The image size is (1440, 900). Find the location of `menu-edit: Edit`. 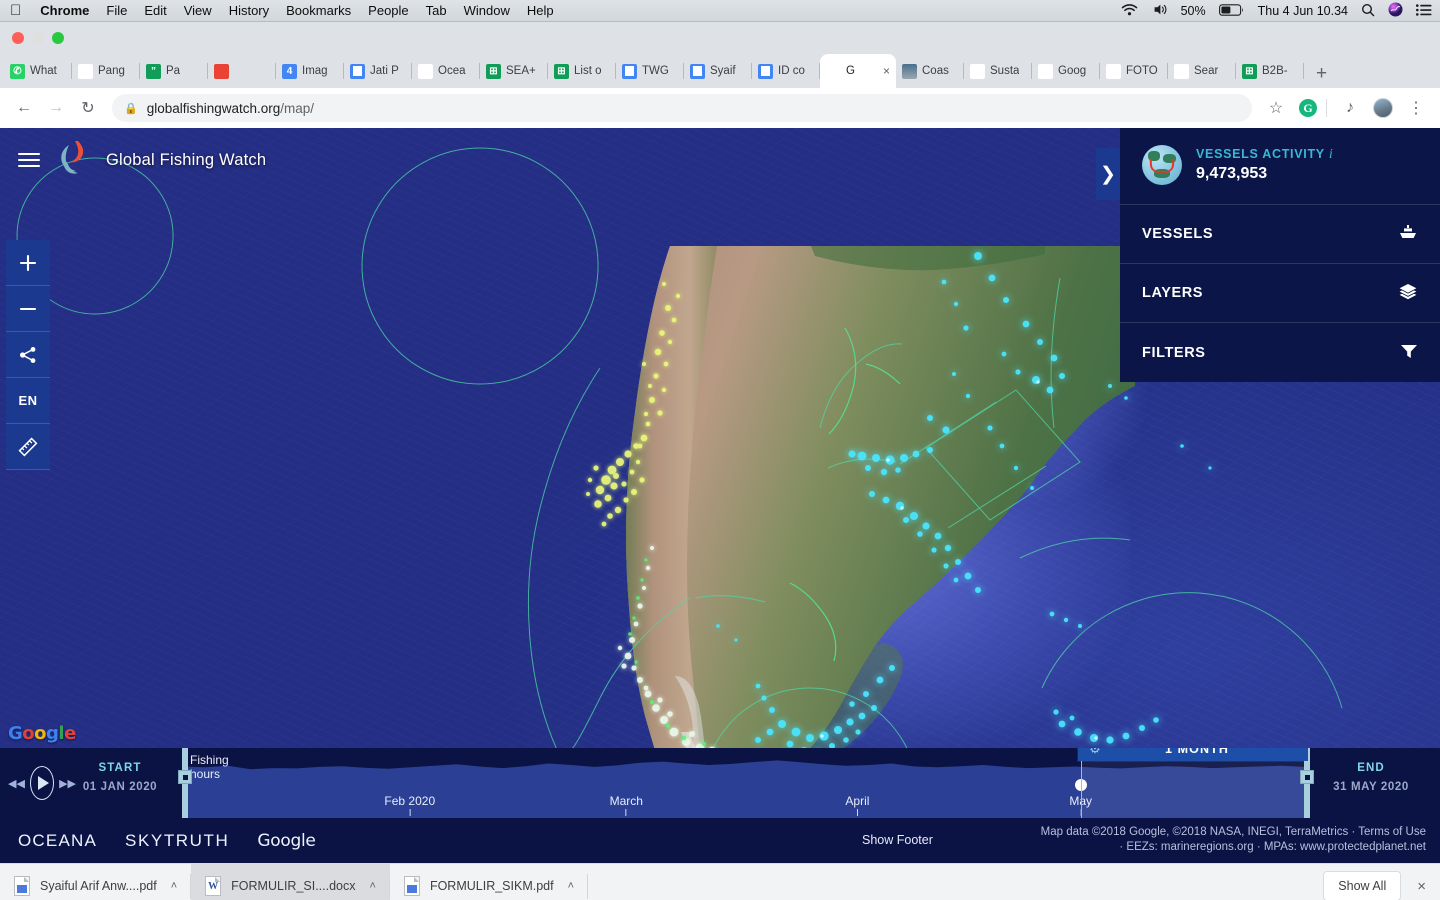

menu-edit: Edit is located at coordinates (155, 10).